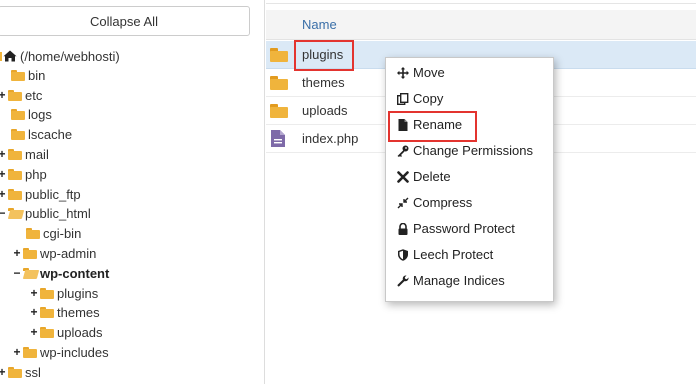 This screenshot has width=696, height=384. What do you see at coordinates (481, 2) in the screenshot?
I see `toolbar-edge` at bounding box center [481, 2].